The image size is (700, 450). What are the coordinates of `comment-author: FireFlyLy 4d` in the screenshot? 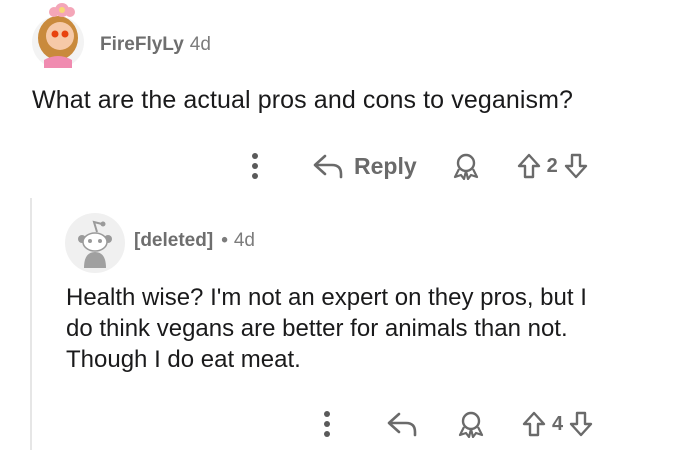 It's located at (155, 45).